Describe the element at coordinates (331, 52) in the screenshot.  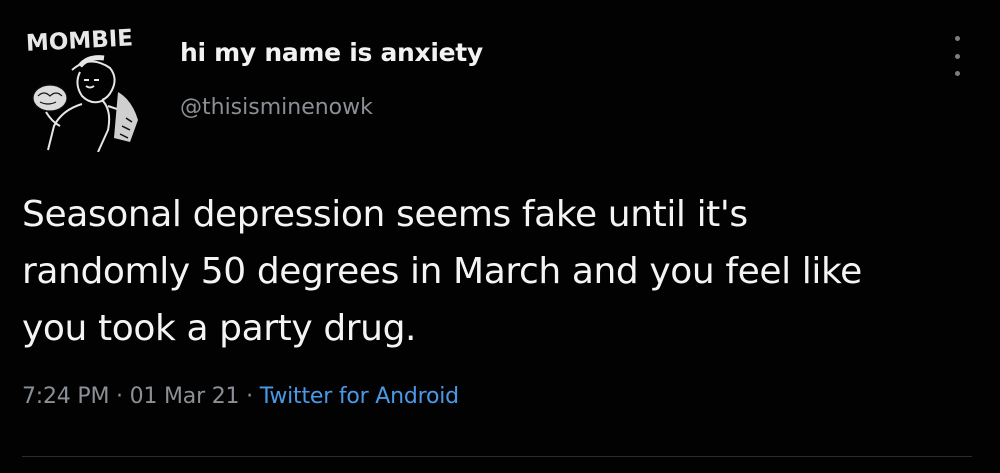
I see `display-name: hi my name is anxiety` at that location.